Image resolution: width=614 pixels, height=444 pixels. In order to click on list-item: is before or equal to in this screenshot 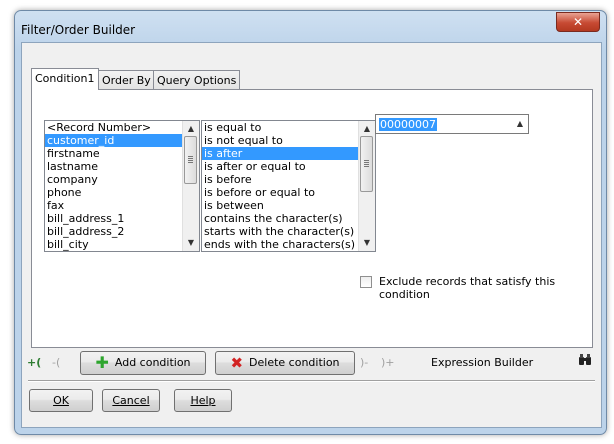, I will do `click(288, 192)`.